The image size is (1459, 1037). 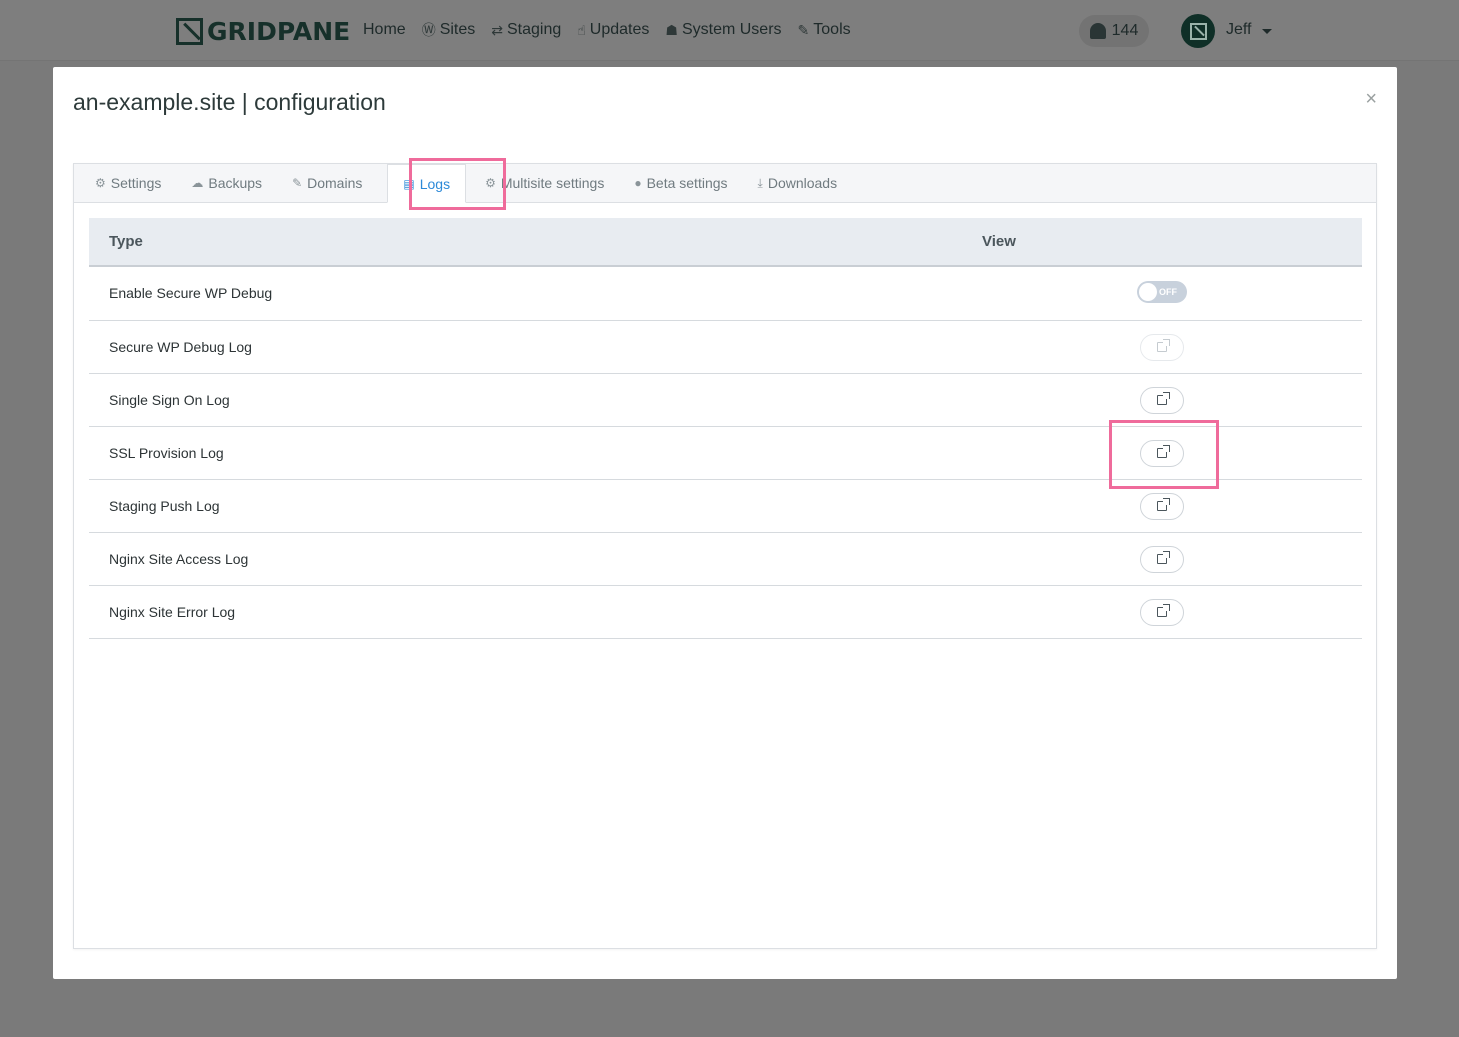 I want to click on tab-label: Domains, so click(x=335, y=183).